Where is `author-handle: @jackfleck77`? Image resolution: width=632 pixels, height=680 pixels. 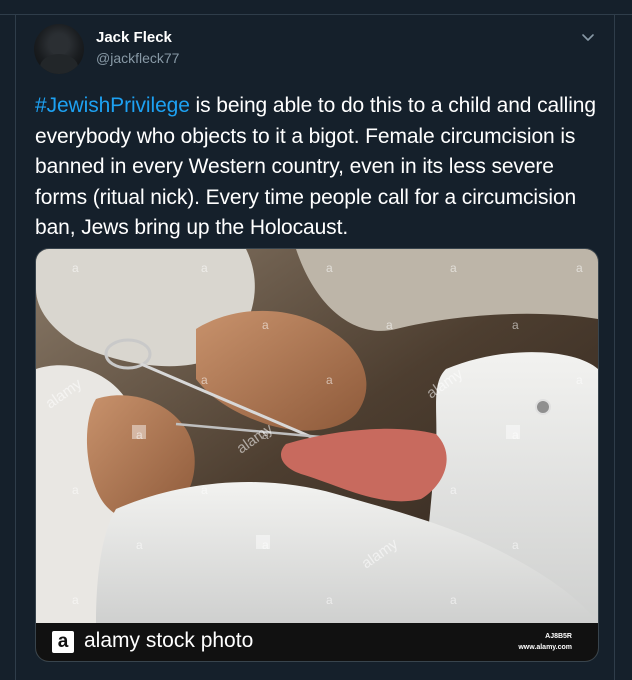
author-handle: @jackfleck77 is located at coordinates (137, 58).